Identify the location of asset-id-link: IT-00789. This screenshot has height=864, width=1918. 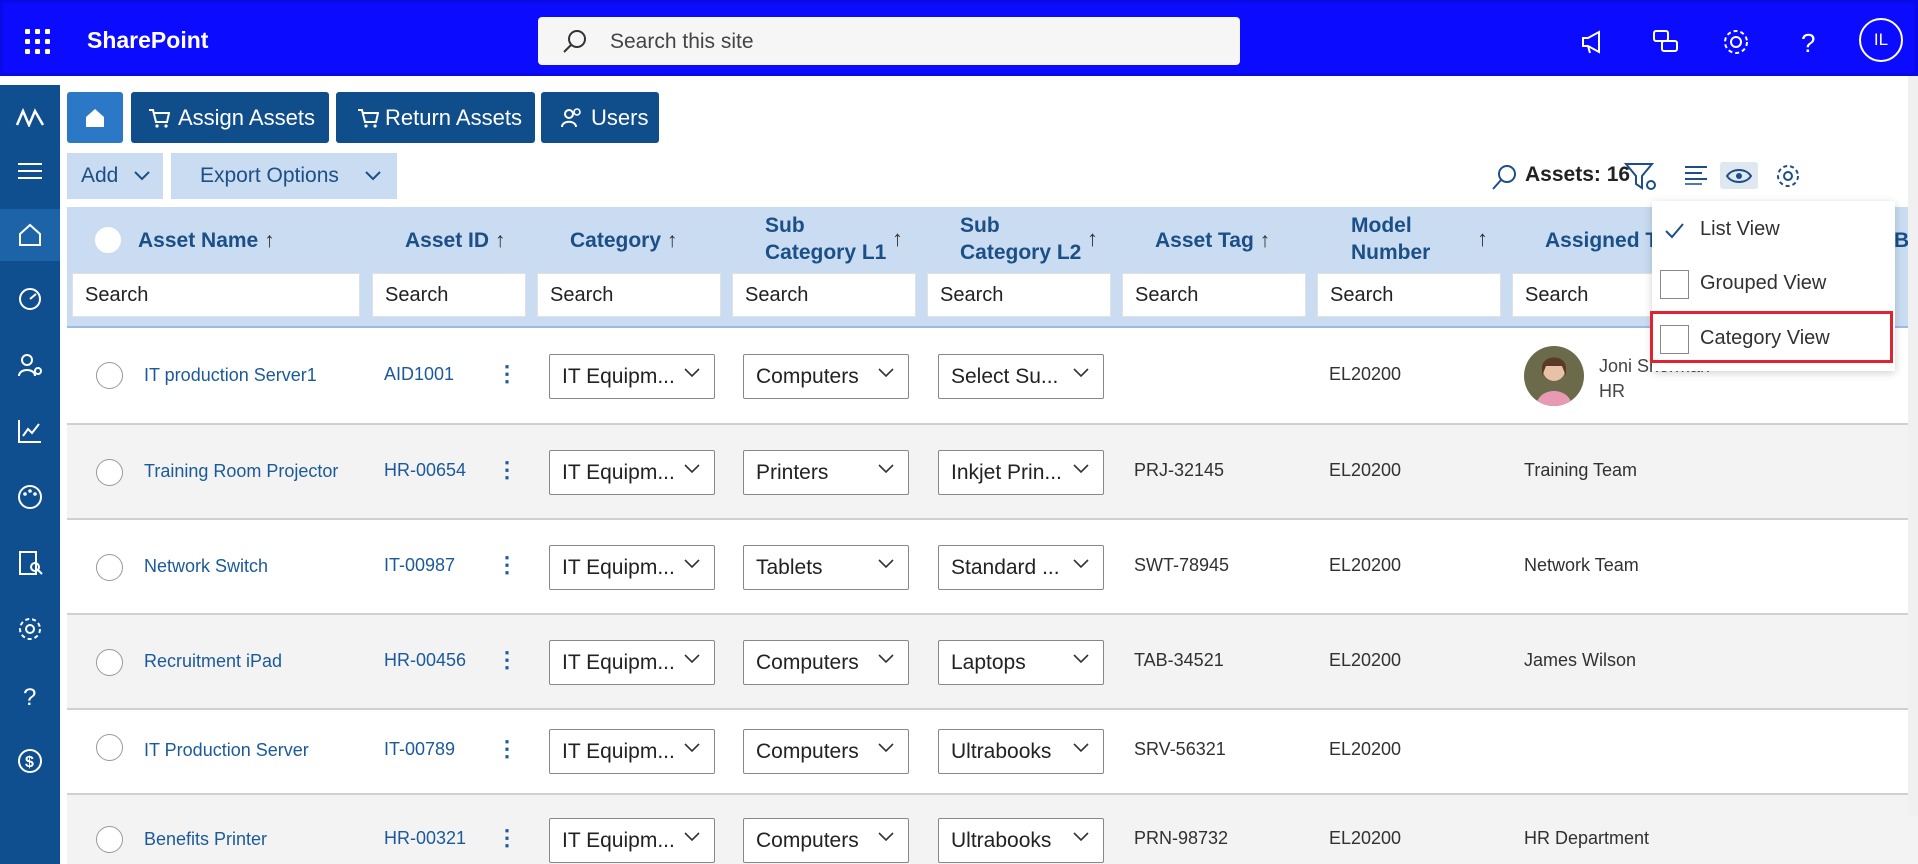
(419, 749).